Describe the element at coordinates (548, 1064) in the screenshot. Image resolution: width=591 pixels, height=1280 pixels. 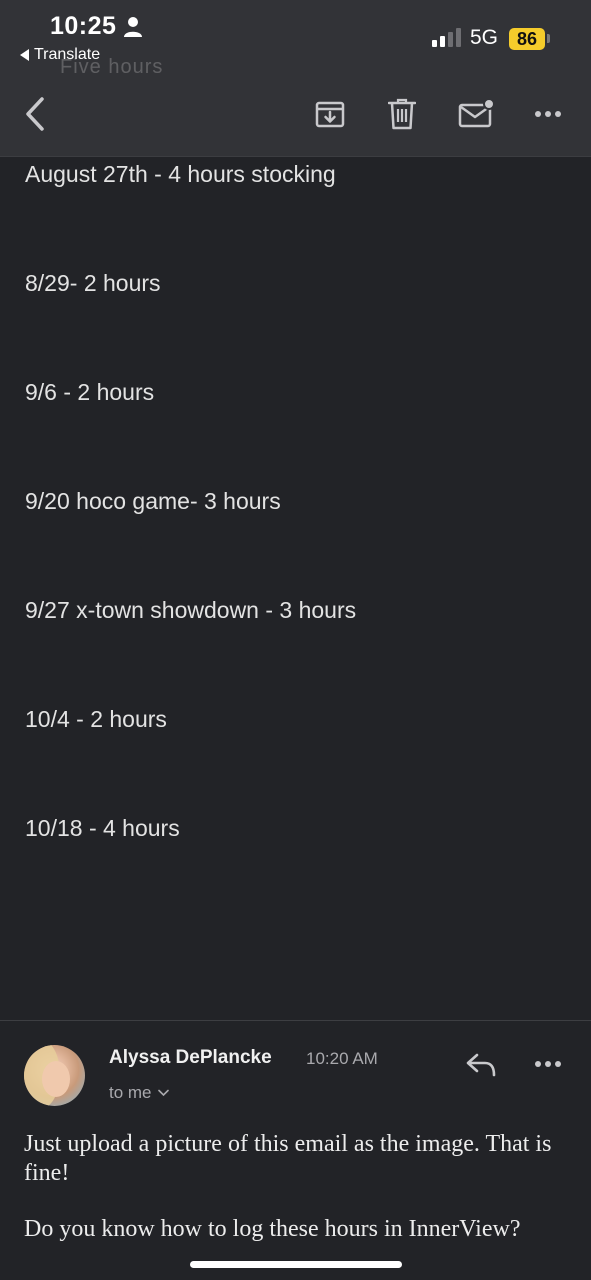
I see `message-more-icon` at that location.